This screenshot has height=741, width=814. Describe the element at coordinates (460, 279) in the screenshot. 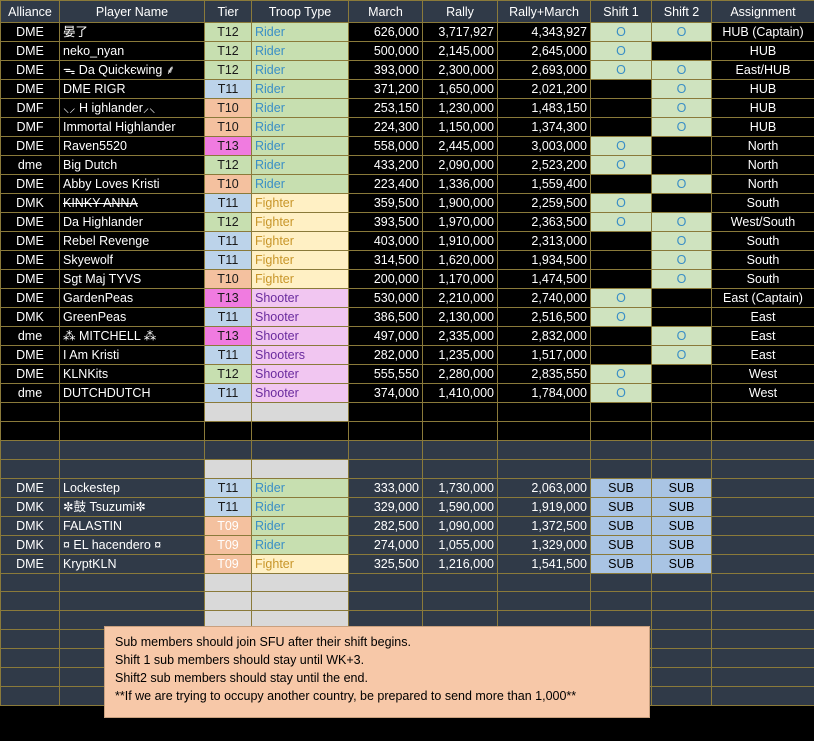

I see `rally-cell: 1,170,000` at that location.